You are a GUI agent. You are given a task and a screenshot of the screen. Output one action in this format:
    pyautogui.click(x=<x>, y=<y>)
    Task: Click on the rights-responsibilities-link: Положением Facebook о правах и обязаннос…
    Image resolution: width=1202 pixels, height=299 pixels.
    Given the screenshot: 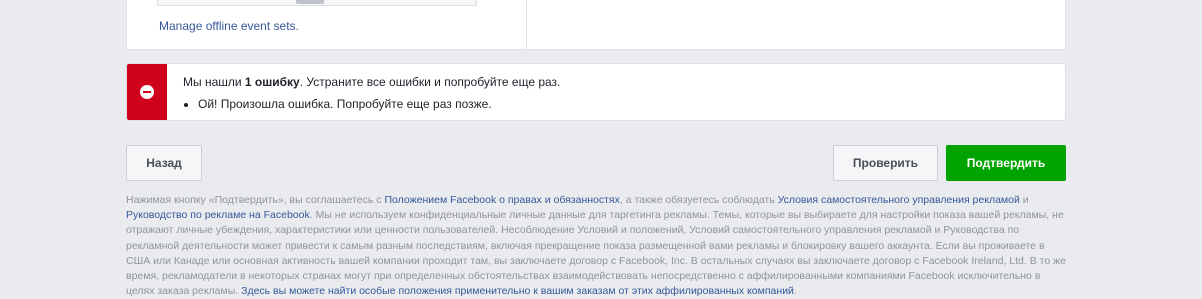 What is the action you would take?
    pyautogui.click(x=501, y=200)
    